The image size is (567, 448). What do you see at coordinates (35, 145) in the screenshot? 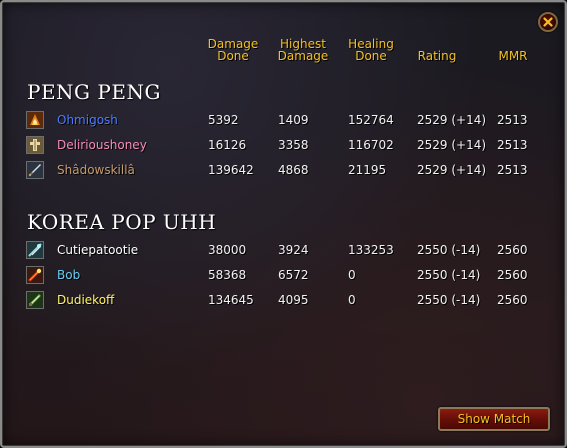
I see `paladin-class-icon` at bounding box center [35, 145].